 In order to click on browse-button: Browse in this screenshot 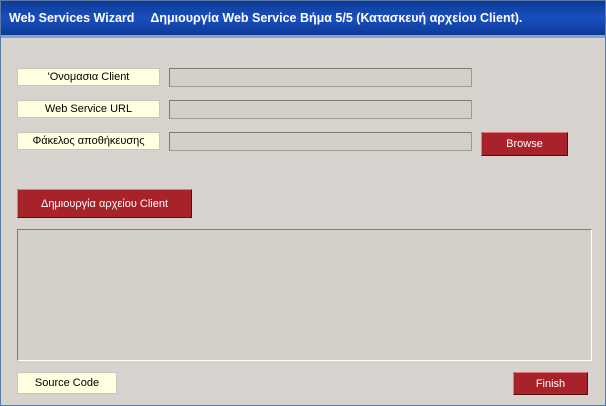, I will do `click(524, 144)`.